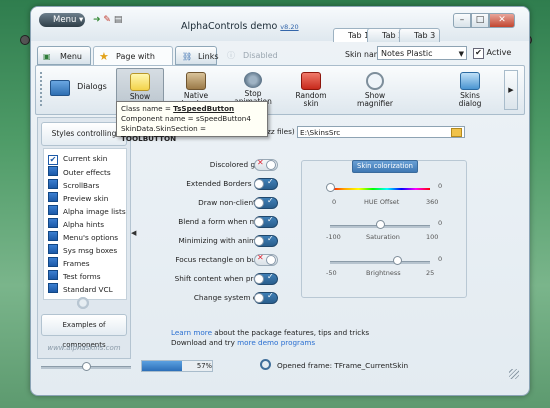 Image resolution: width=550 pixels, height=408 pixels. What do you see at coordinates (383, 237) in the screenshot?
I see `saturation-label: Saturation` at bounding box center [383, 237].